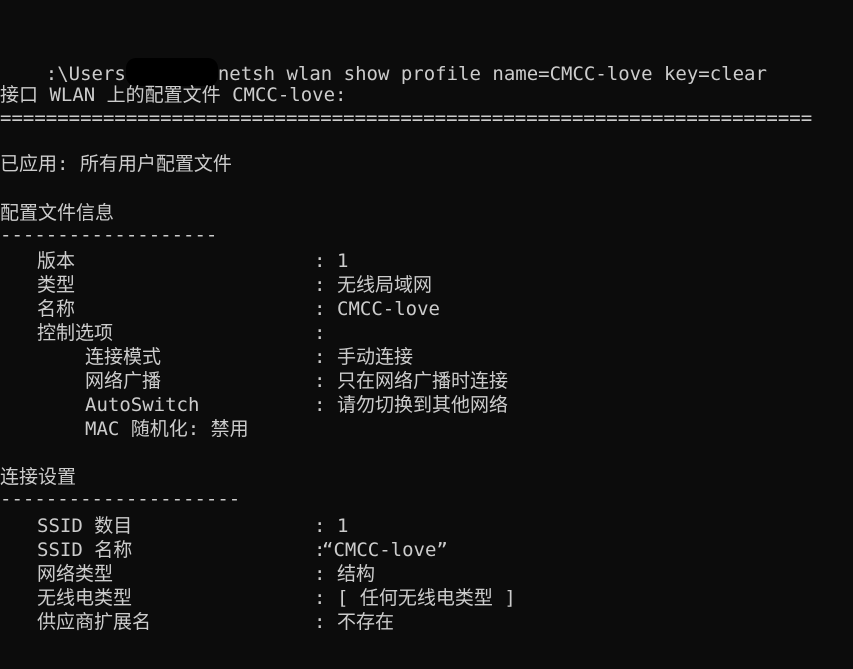  I want to click on row-value: [ 任何无线电类型 ], so click(426, 598).